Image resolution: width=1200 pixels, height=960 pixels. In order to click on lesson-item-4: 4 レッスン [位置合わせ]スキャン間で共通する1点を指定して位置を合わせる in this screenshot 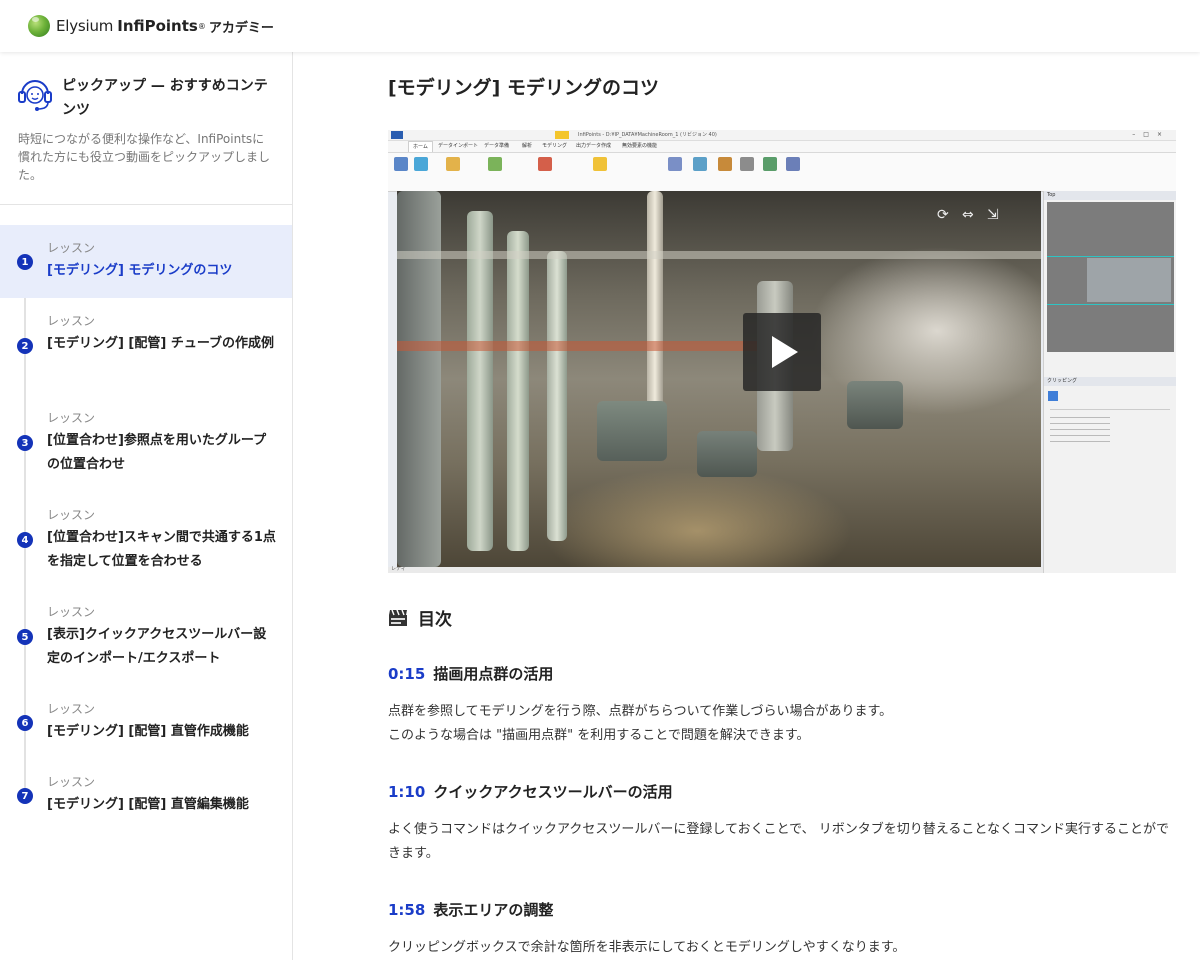, I will do `click(146, 540)`.